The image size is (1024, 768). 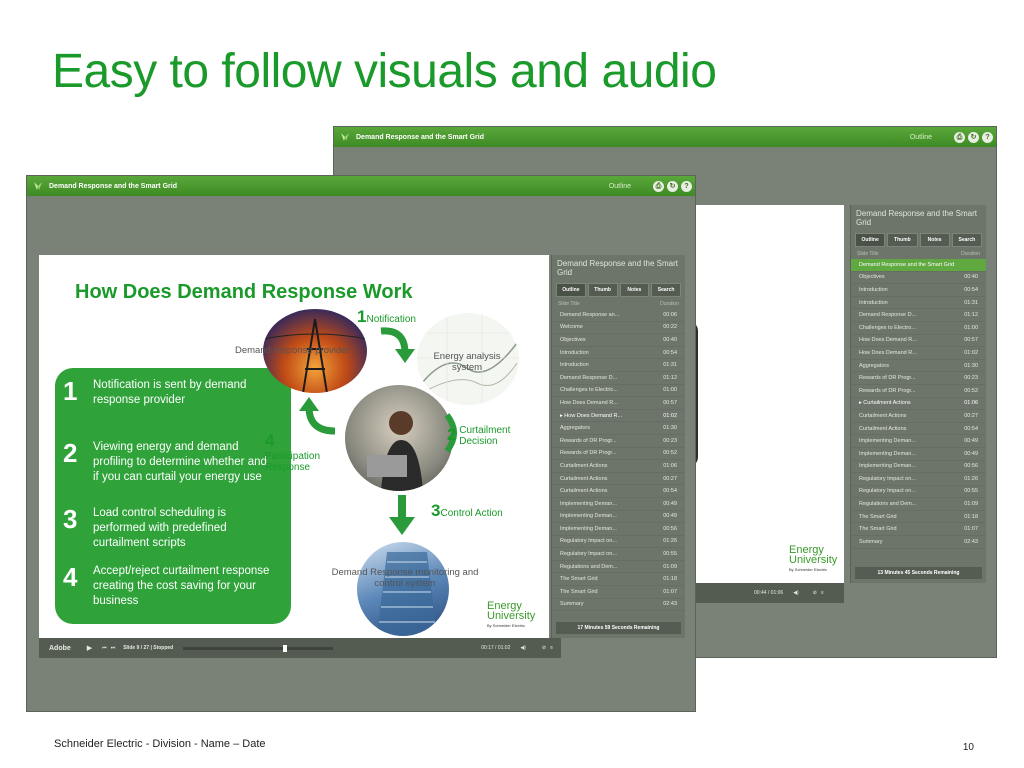 What do you see at coordinates (618, 416) in the screenshot?
I see `outline-row: ▸ How Does Demand R... 01:02` at bounding box center [618, 416].